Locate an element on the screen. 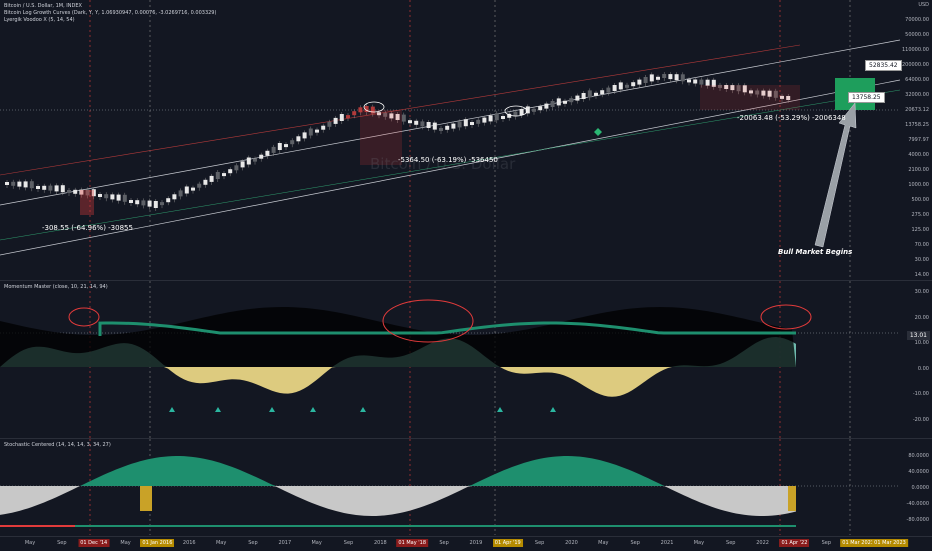  price-tick: 1000.00 is located at coordinates (918, 185).